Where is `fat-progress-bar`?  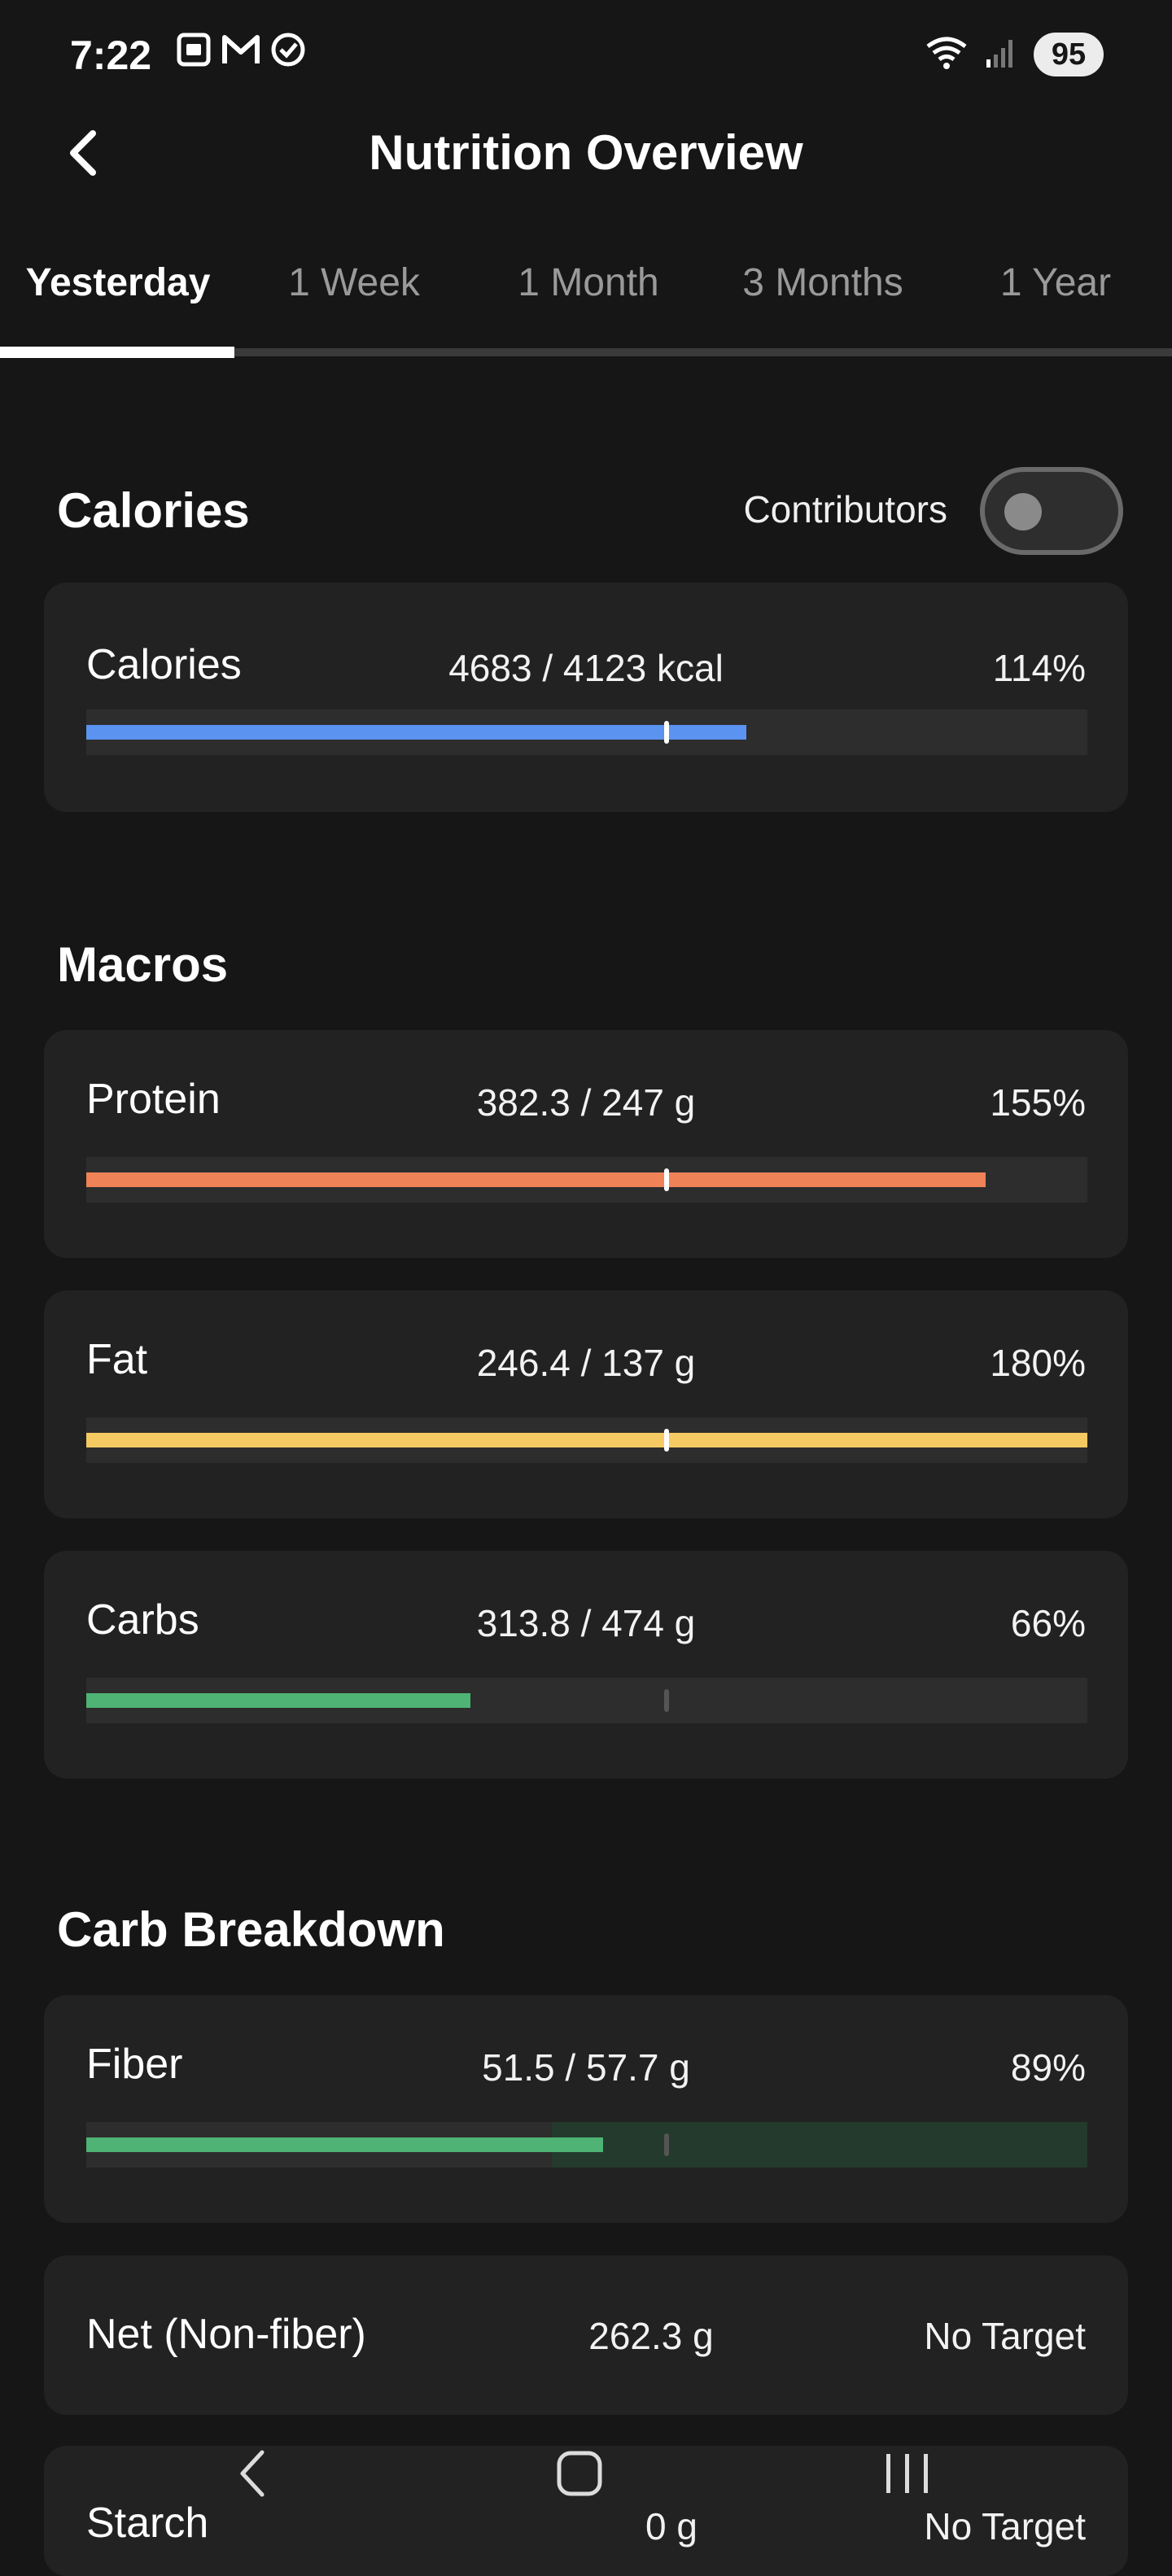
fat-progress-bar is located at coordinates (586, 1440).